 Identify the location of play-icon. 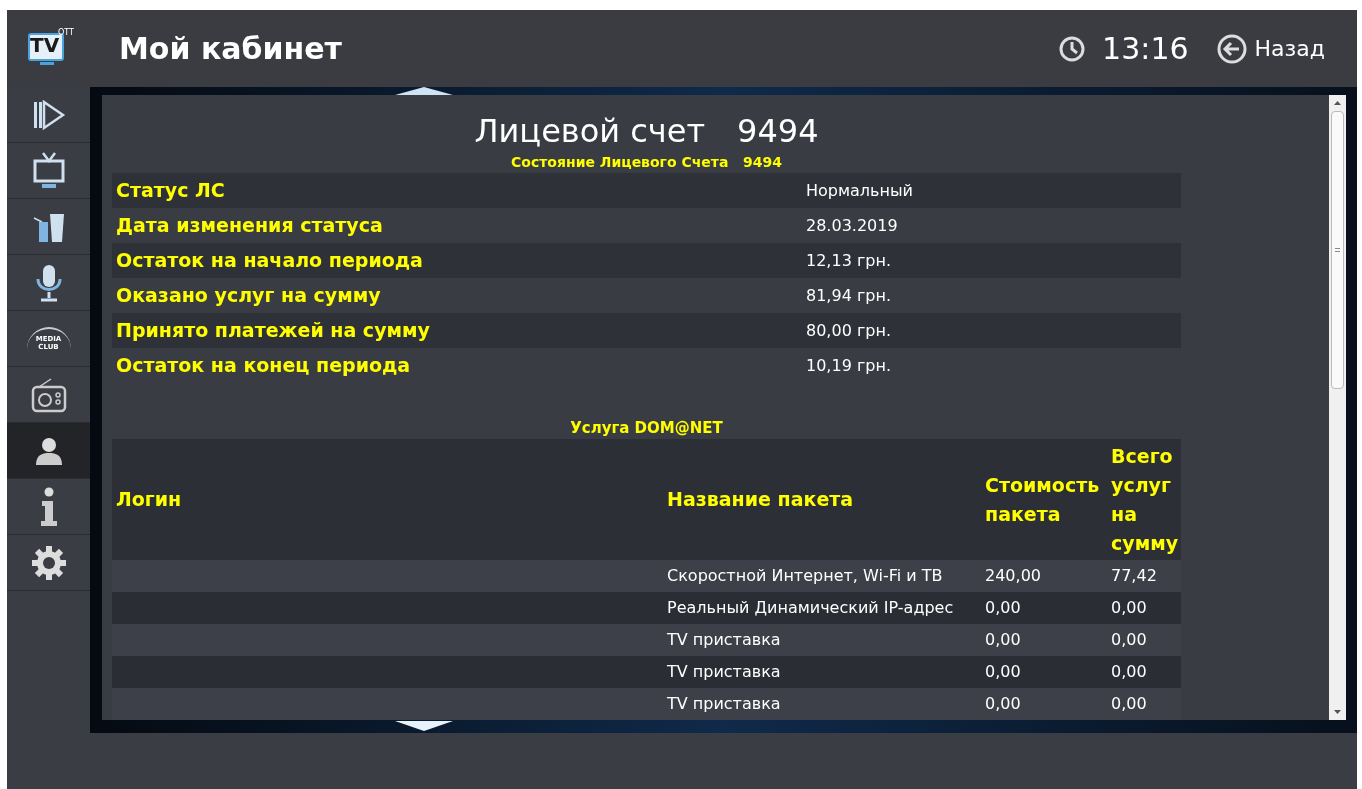
(48, 114).